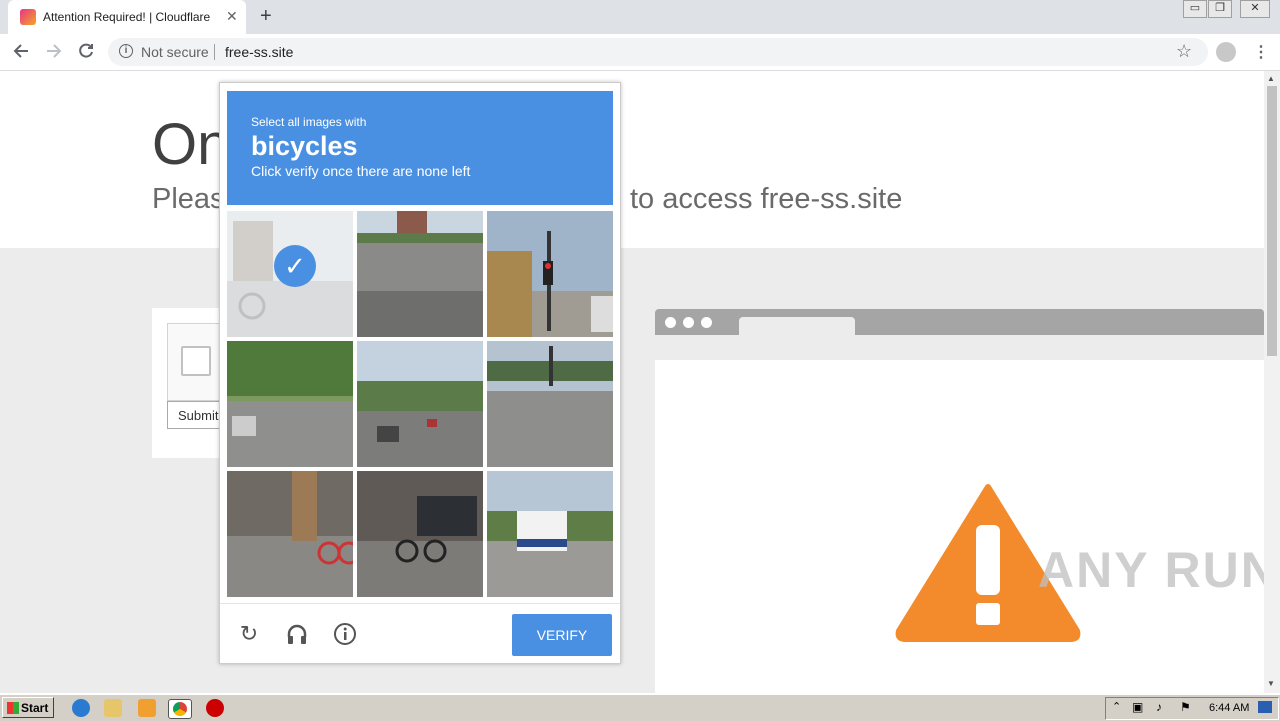 The height and width of the screenshot is (721, 1280). What do you see at coordinates (1137, 707) in the screenshot?
I see `network-icon: ▣` at bounding box center [1137, 707].